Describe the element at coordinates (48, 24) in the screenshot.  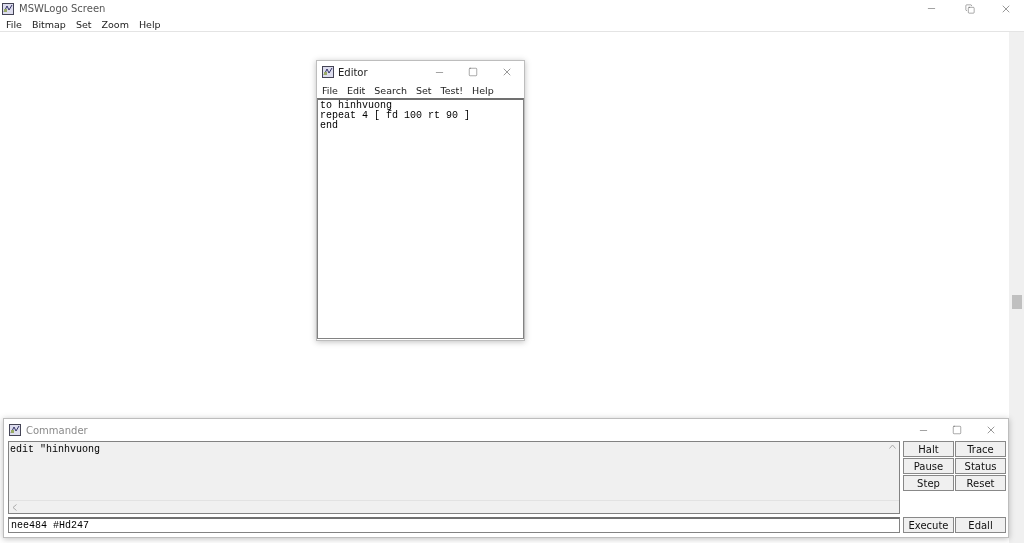
I see `menu-item: Bitmap` at that location.